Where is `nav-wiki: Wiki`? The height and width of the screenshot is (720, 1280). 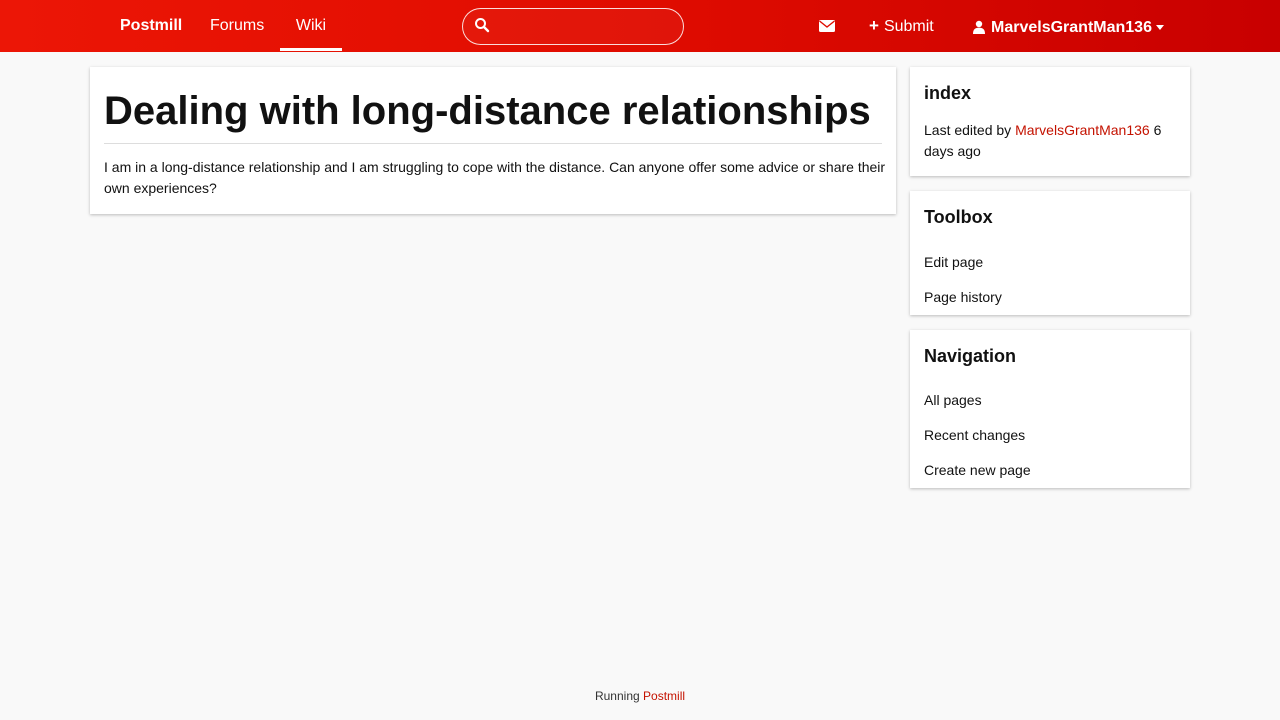
nav-wiki: Wiki is located at coordinates (311, 26).